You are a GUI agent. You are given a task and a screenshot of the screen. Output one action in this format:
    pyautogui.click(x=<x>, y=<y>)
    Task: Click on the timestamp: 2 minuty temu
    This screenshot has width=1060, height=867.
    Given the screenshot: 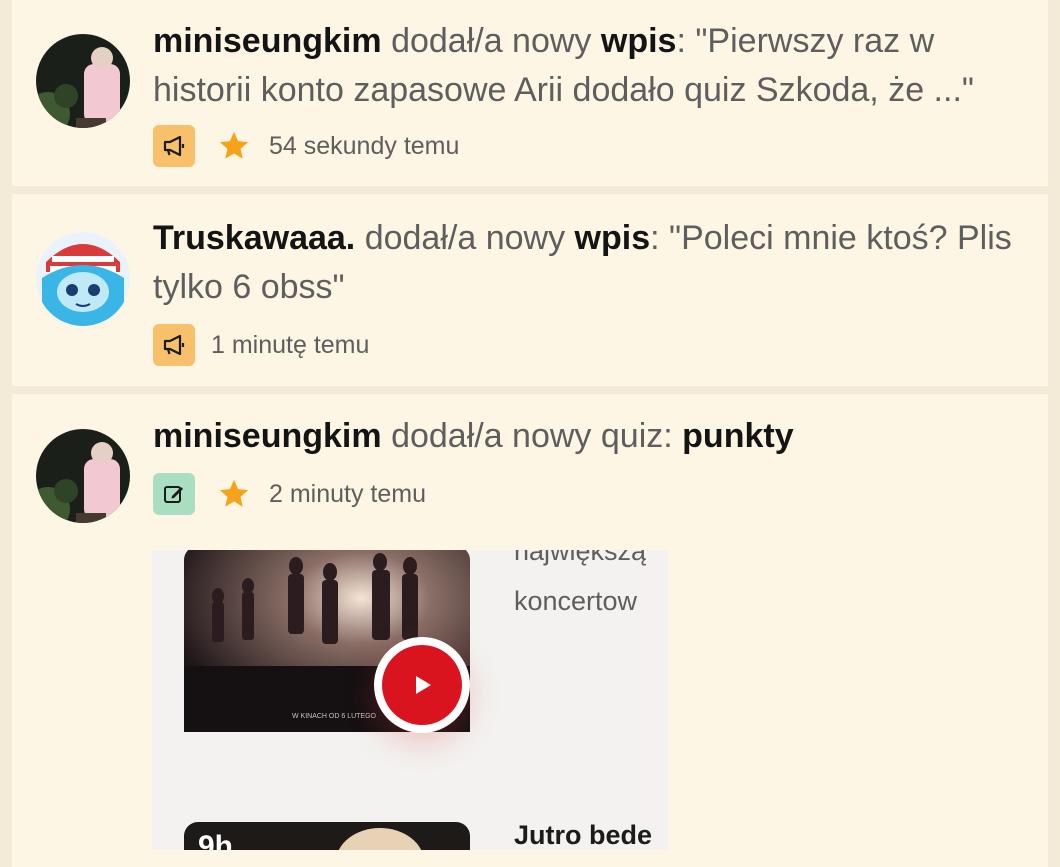 What is the action you would take?
    pyautogui.click(x=348, y=493)
    